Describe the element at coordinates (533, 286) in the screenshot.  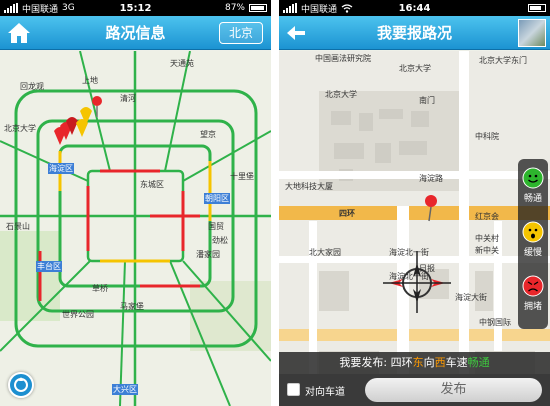
I see `angry-face-icon` at that location.